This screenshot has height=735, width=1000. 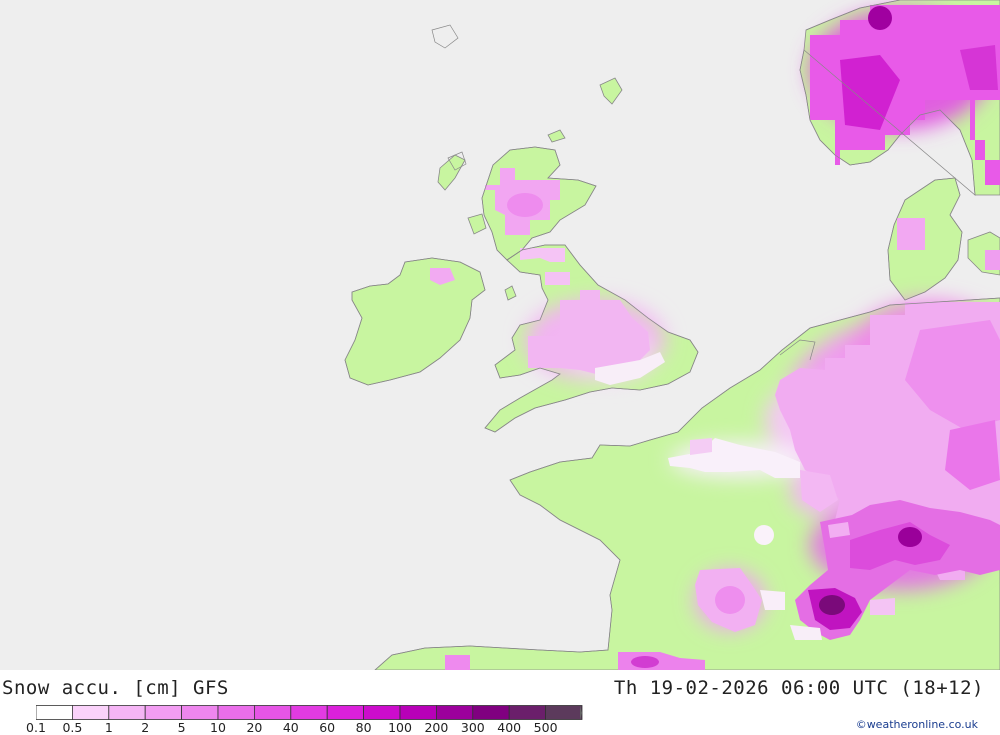 I want to click on color-legend, so click(x=310, y=713).